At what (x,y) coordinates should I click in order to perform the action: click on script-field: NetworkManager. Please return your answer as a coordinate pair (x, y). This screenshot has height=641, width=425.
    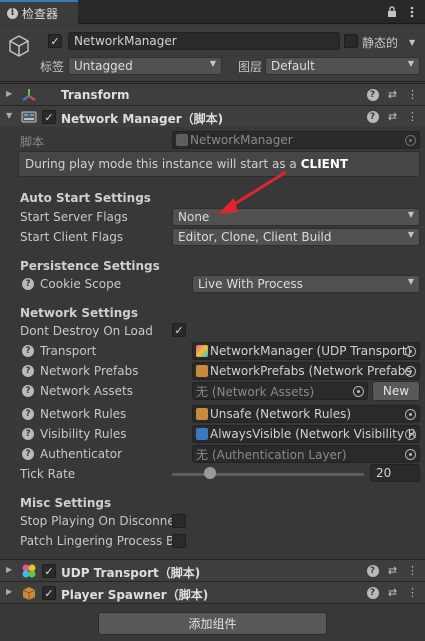
    Looking at the image, I should click on (296, 140).